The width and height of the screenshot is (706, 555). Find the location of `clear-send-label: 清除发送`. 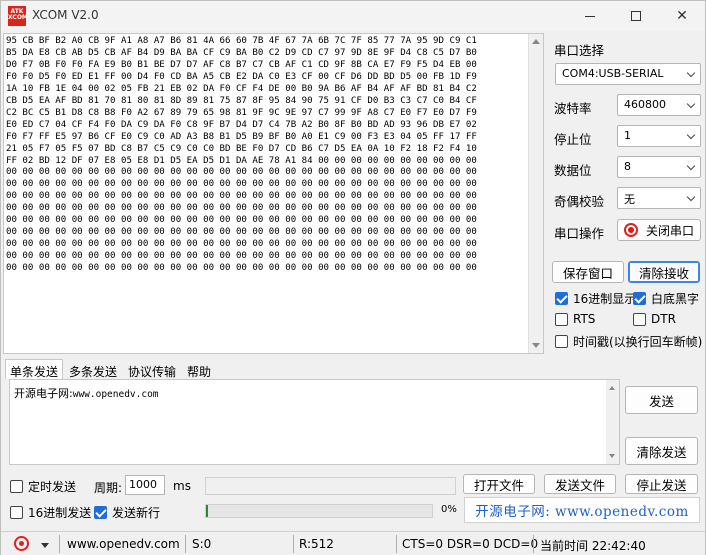

clear-send-label: 清除发送 is located at coordinates (661, 452).